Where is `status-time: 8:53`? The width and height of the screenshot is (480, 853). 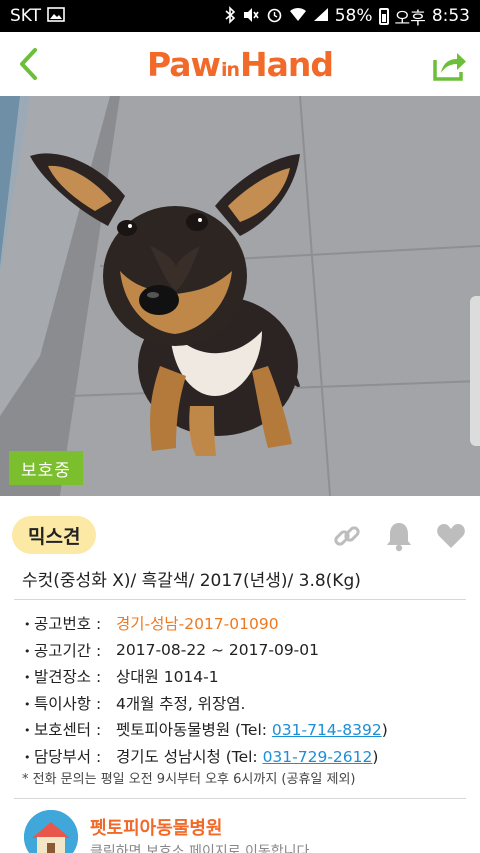
status-time: 8:53 is located at coordinates (450, 16).